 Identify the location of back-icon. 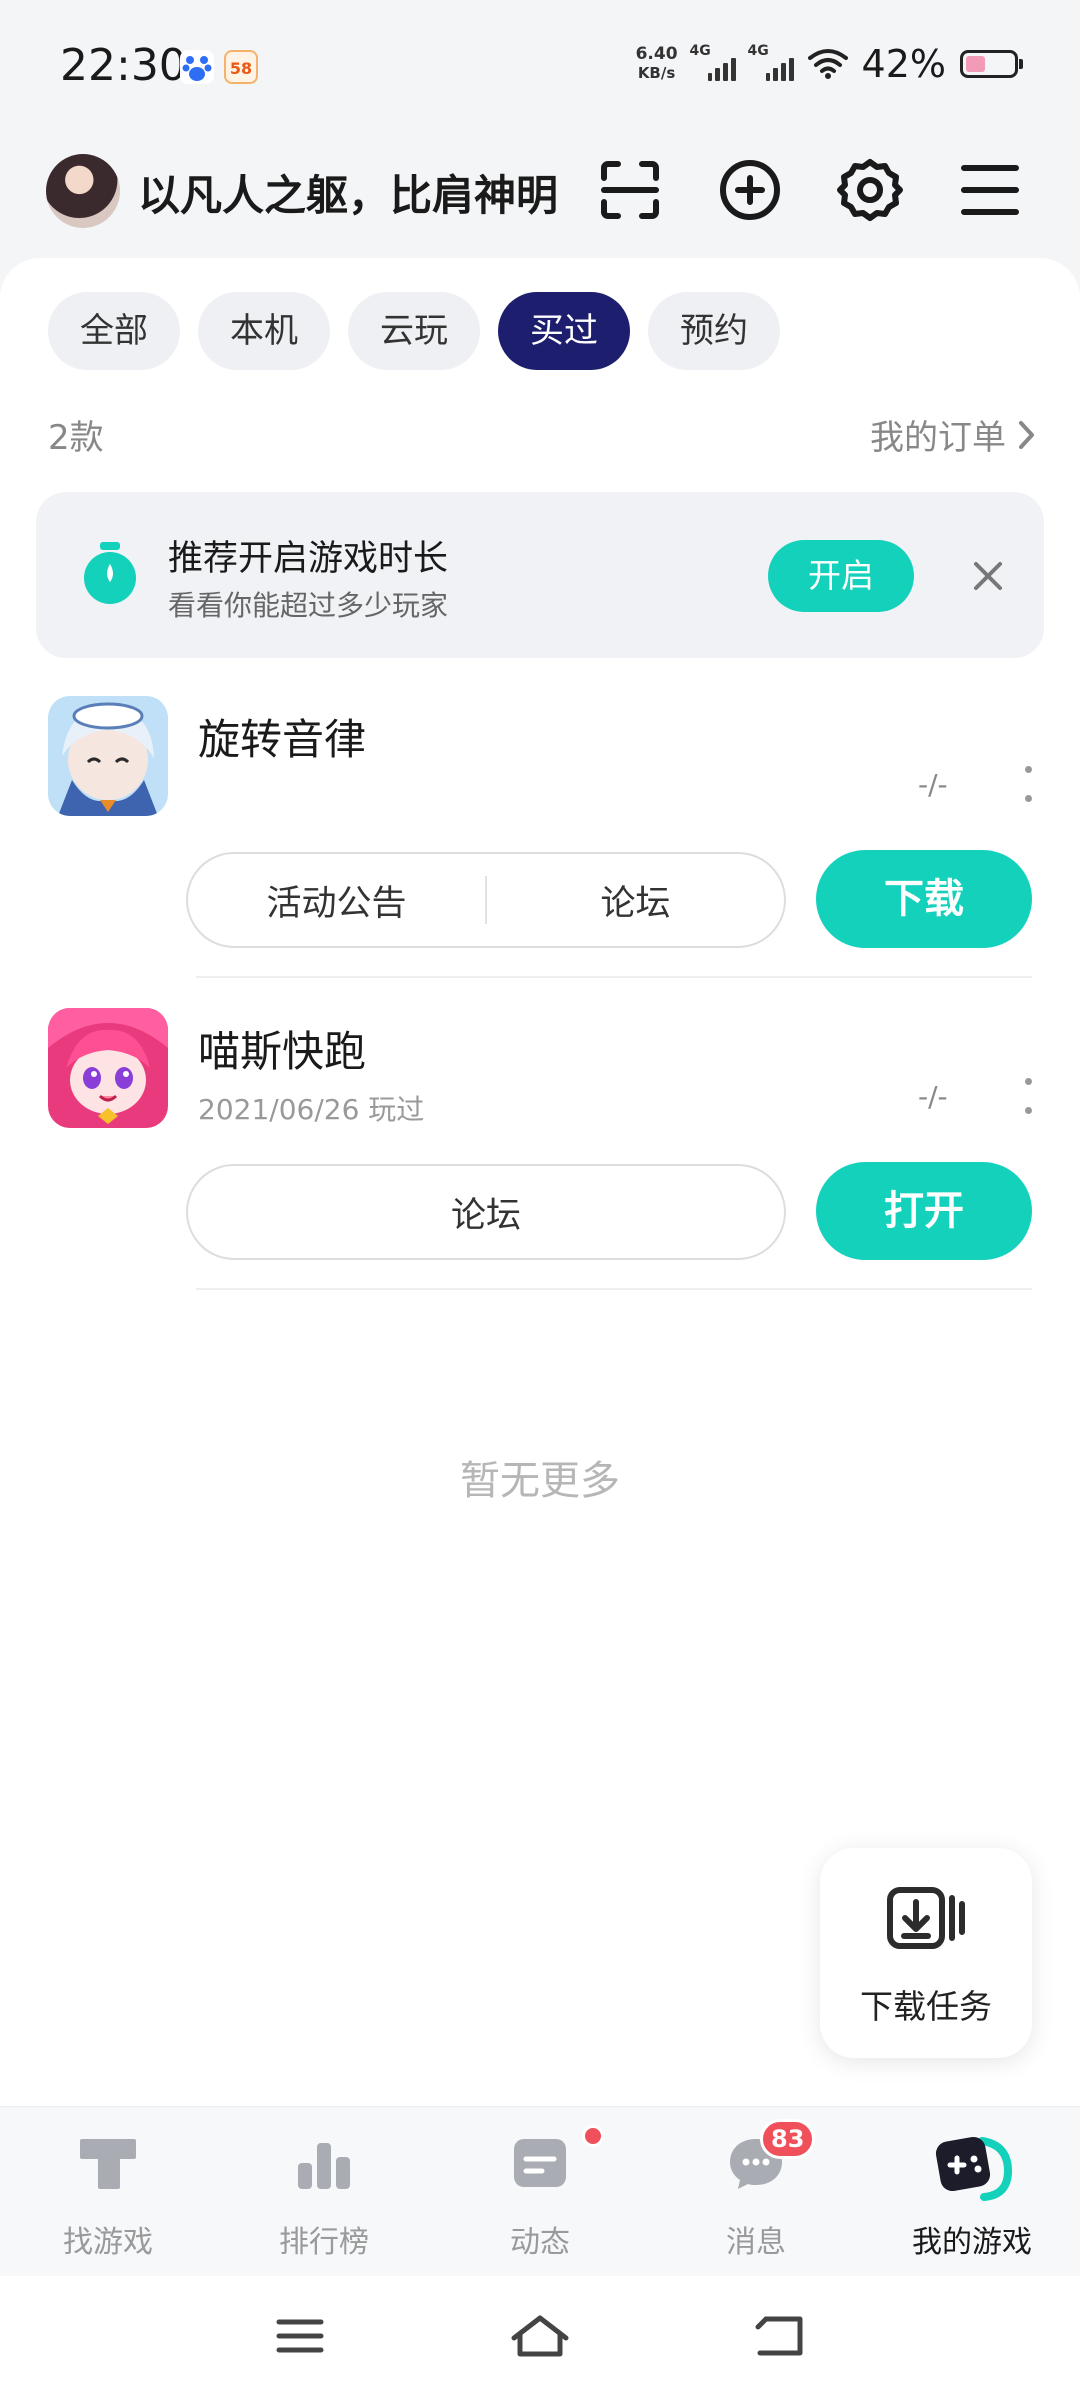
(780, 2336).